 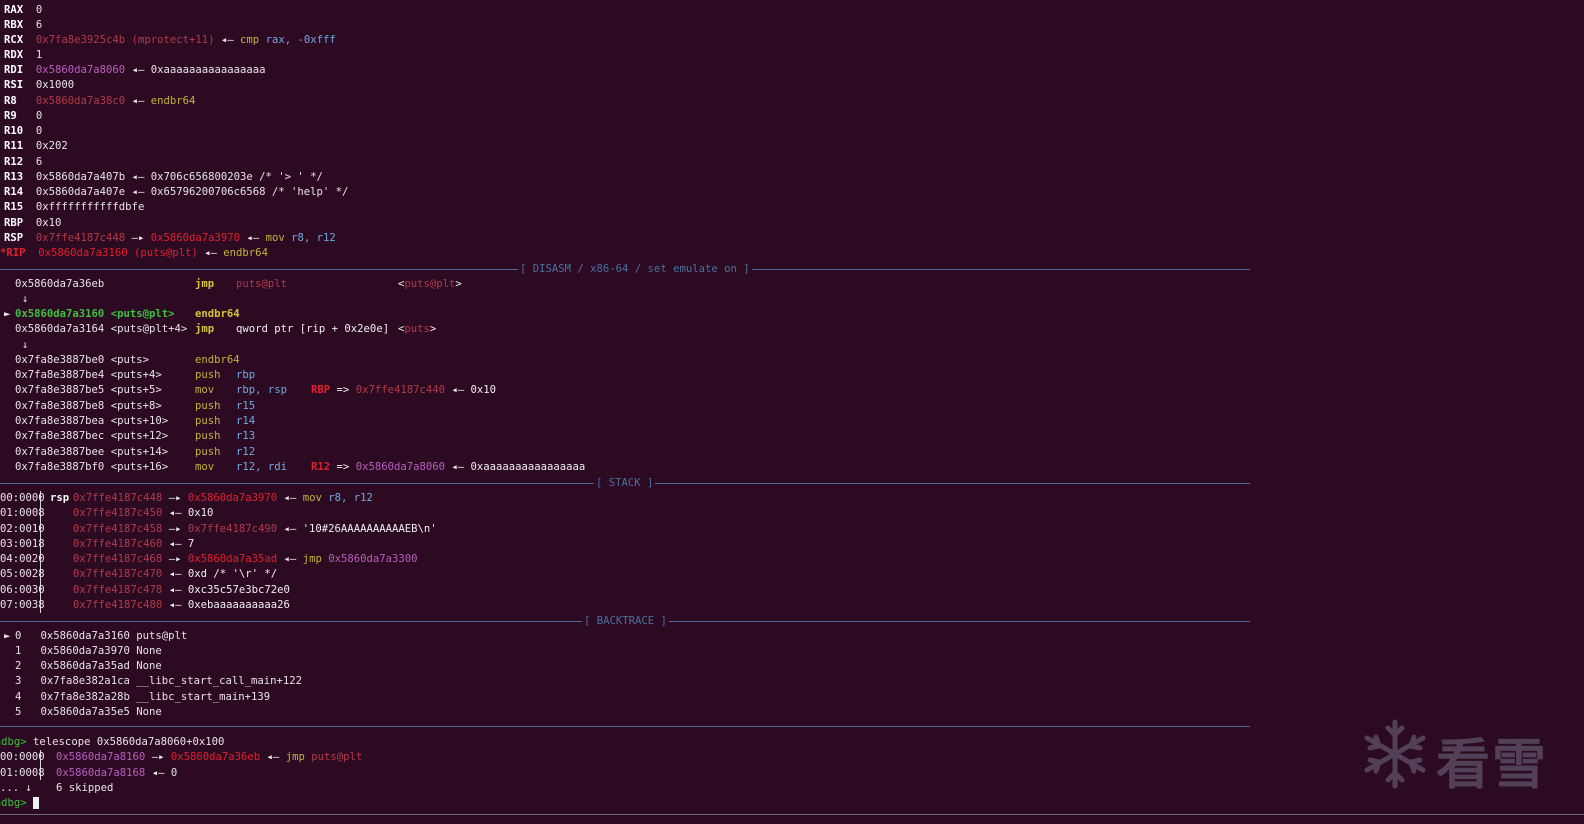 What do you see at coordinates (92, 452) in the screenshot?
I see `disasm-line: 0x7fa8e3887bee <puts+14>` at bounding box center [92, 452].